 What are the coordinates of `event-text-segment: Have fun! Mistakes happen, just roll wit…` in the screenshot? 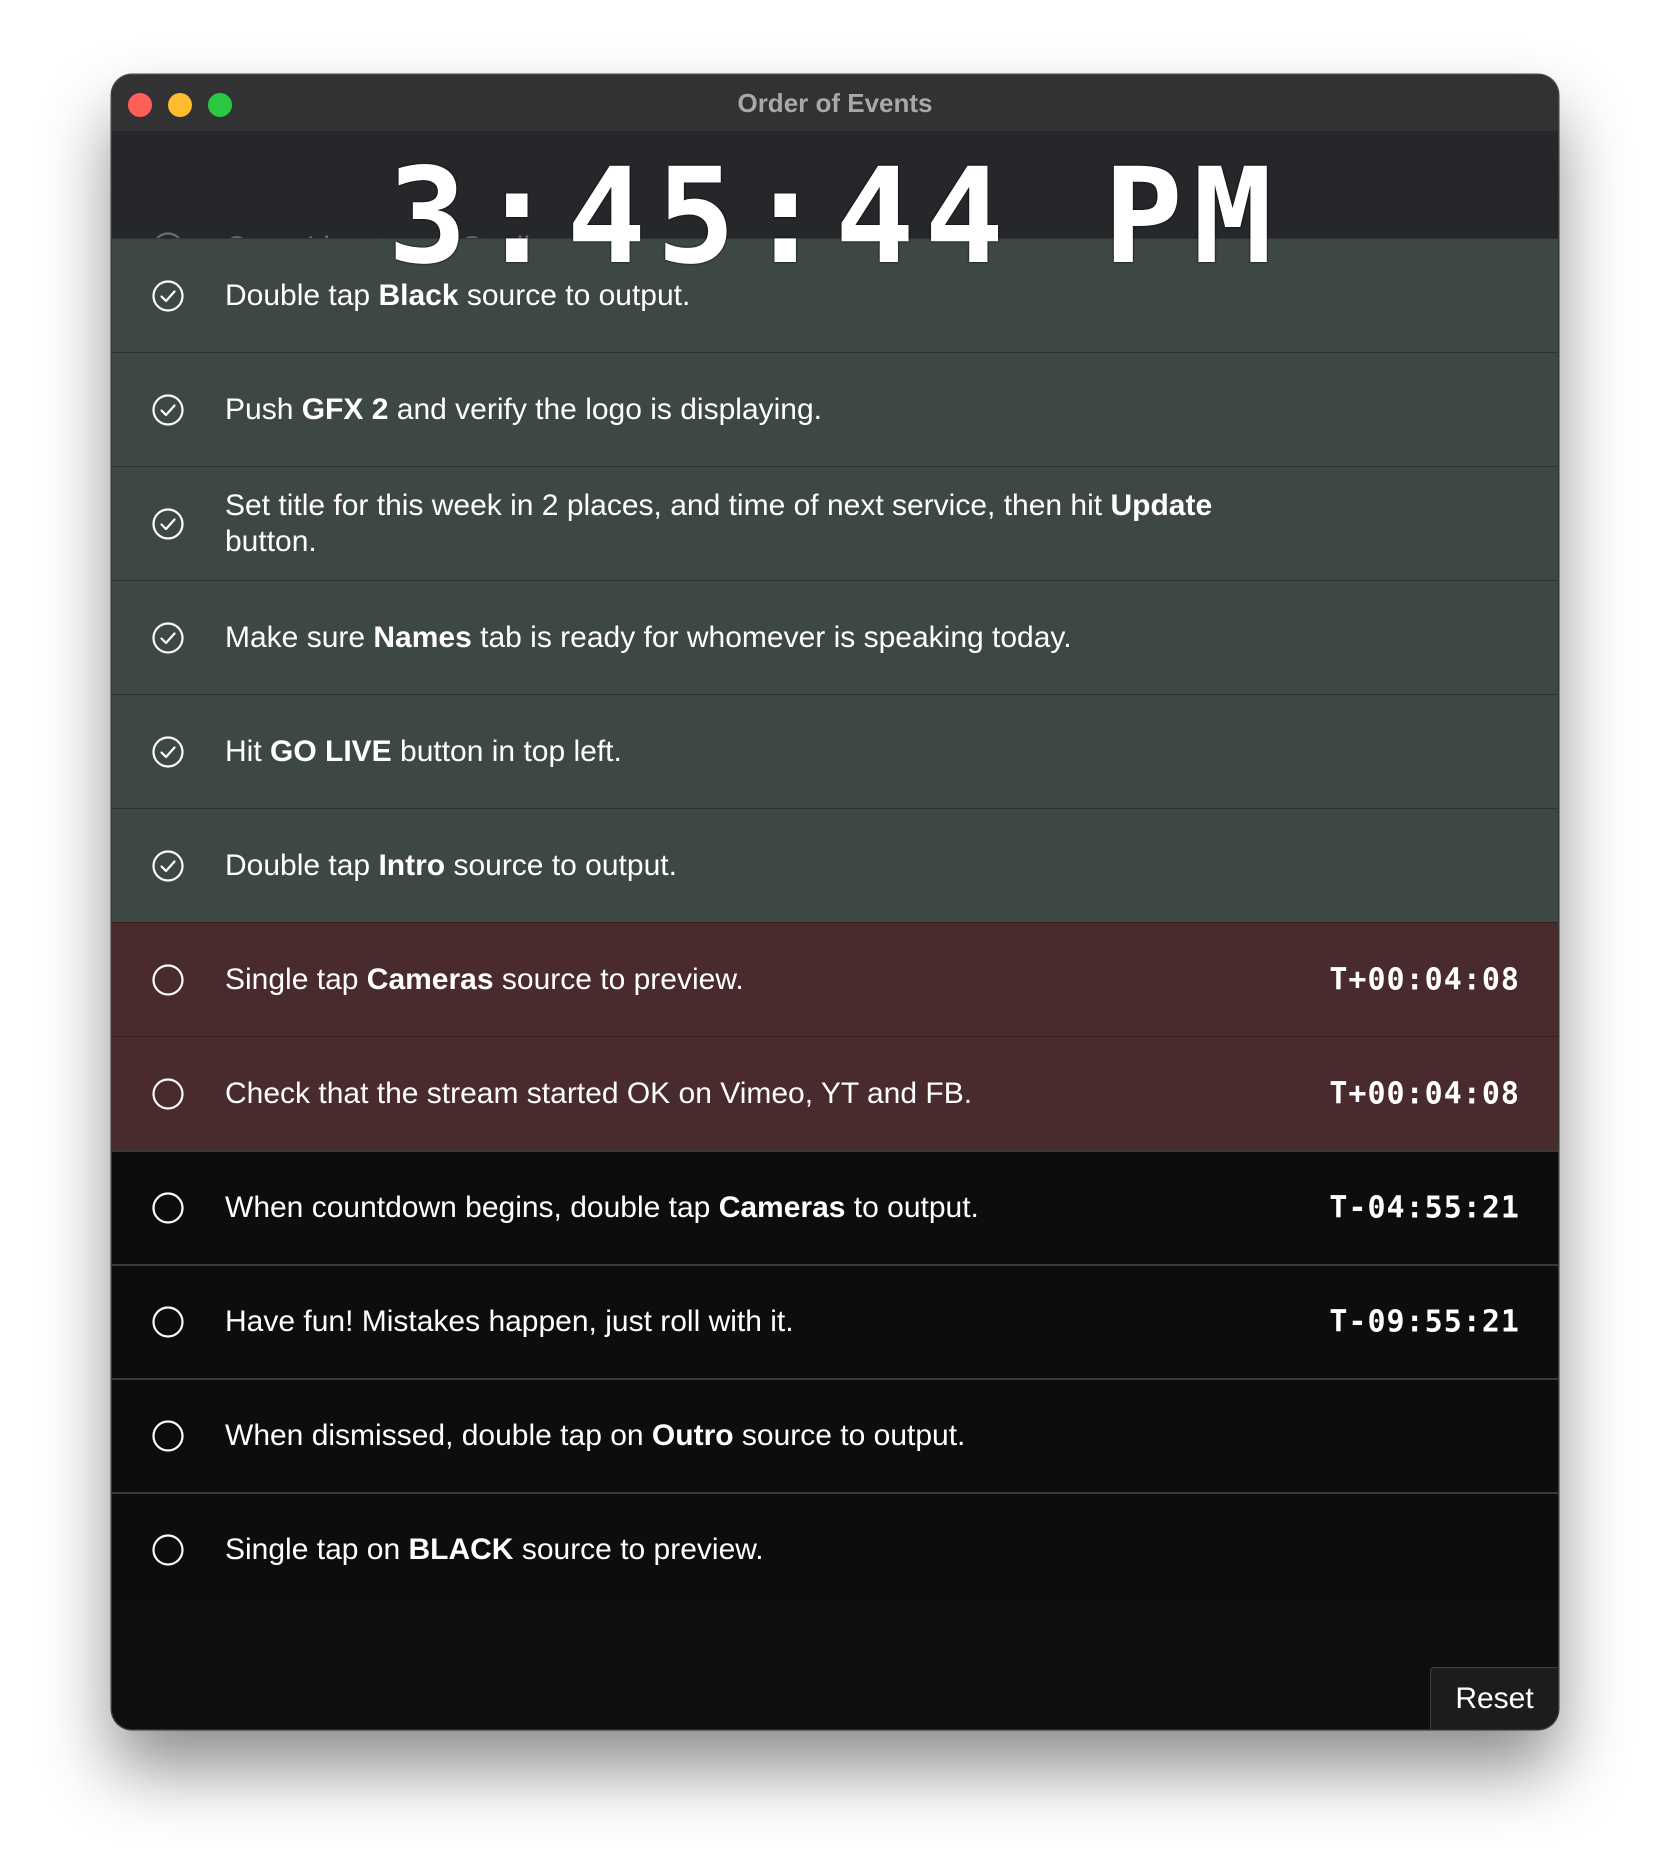 It's located at (509, 1321).